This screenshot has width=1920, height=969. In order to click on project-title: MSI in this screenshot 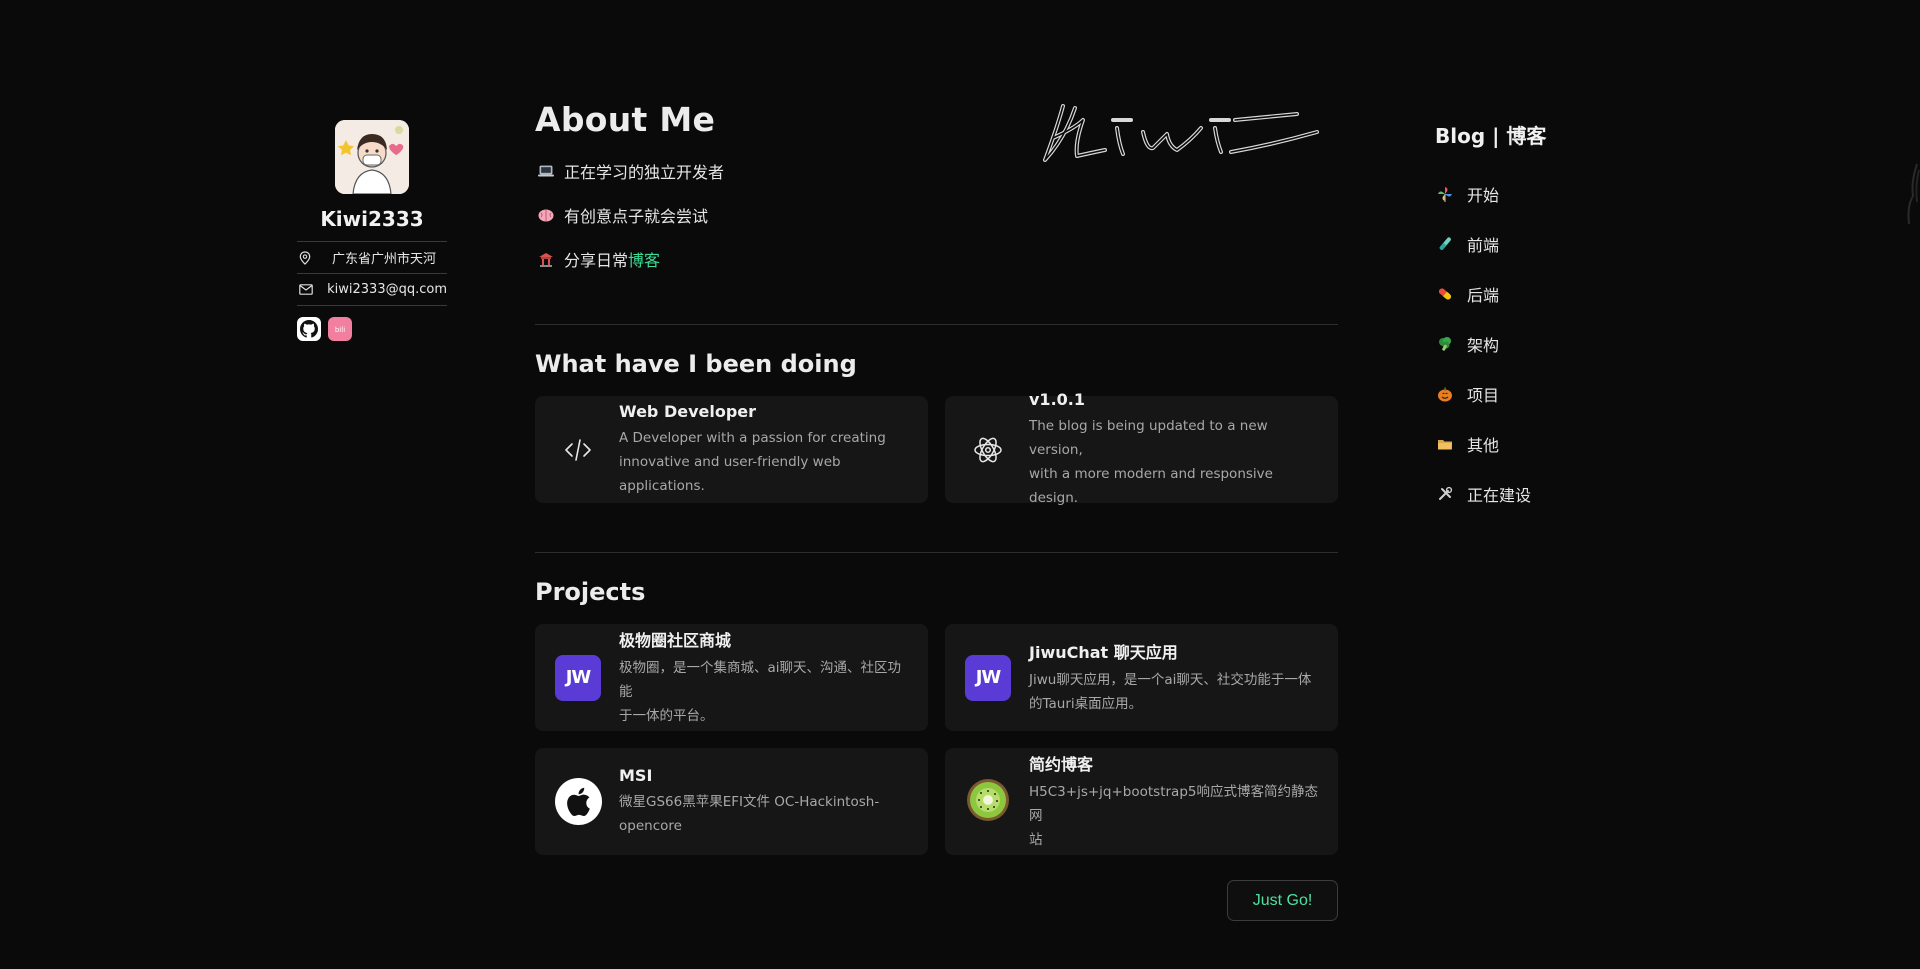, I will do `click(636, 775)`.